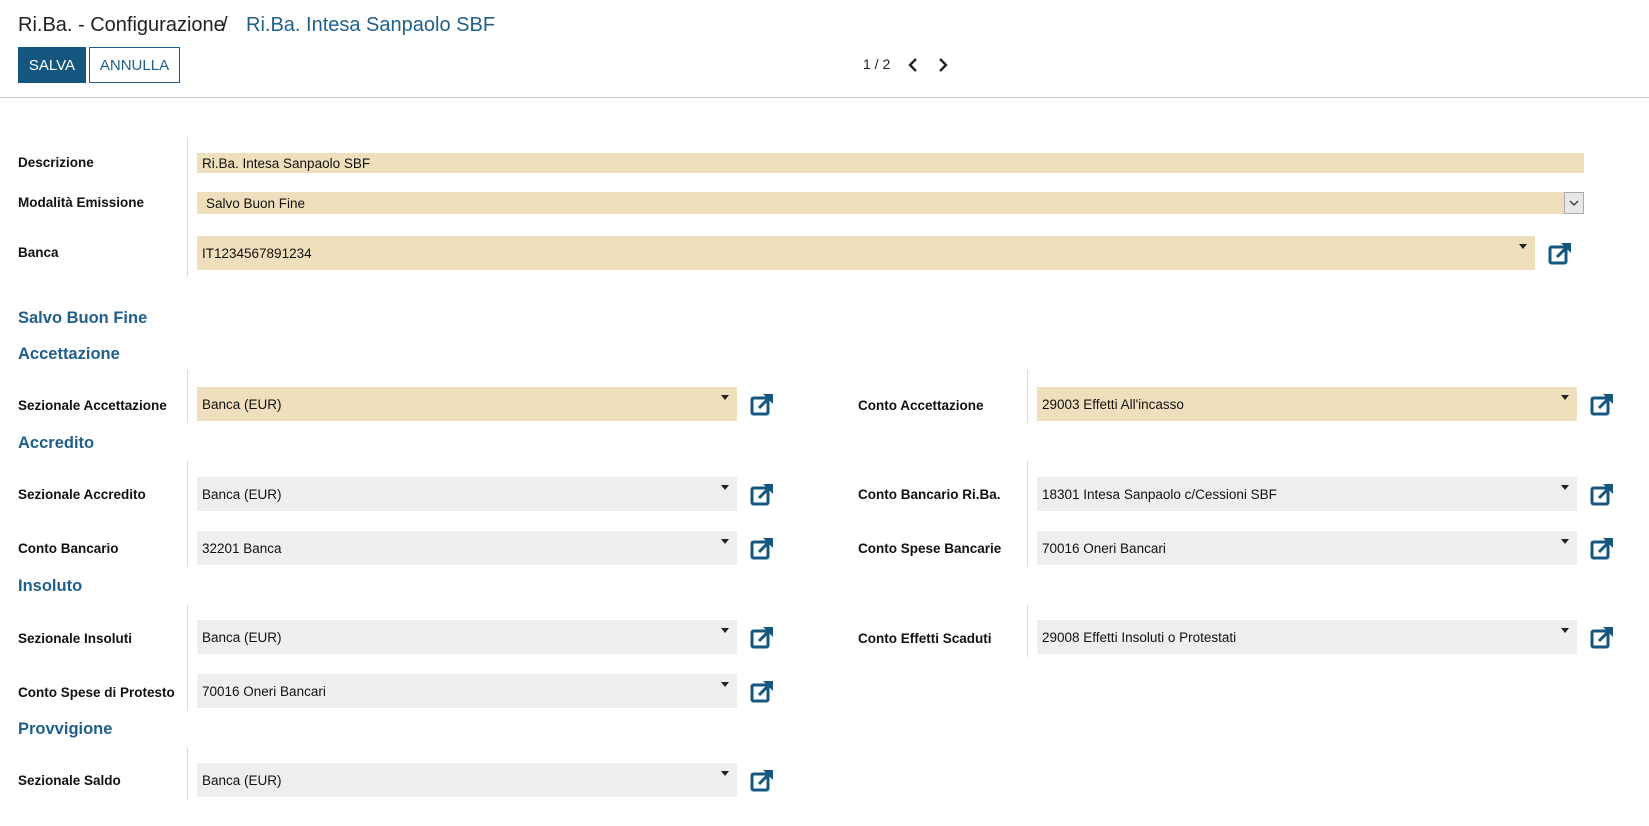 The image size is (1649, 826). What do you see at coordinates (187, 207) in the screenshot?
I see `top-group-divider` at bounding box center [187, 207].